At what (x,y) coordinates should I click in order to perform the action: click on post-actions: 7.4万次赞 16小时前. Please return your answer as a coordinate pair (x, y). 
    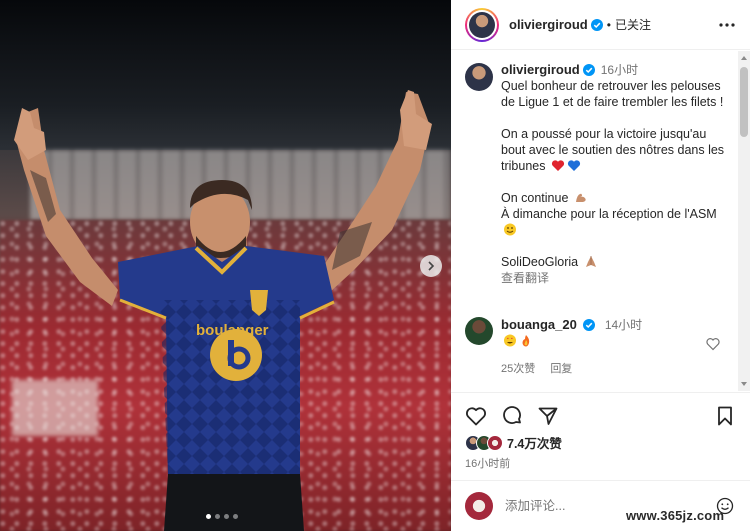
    Looking at the image, I should click on (600, 432).